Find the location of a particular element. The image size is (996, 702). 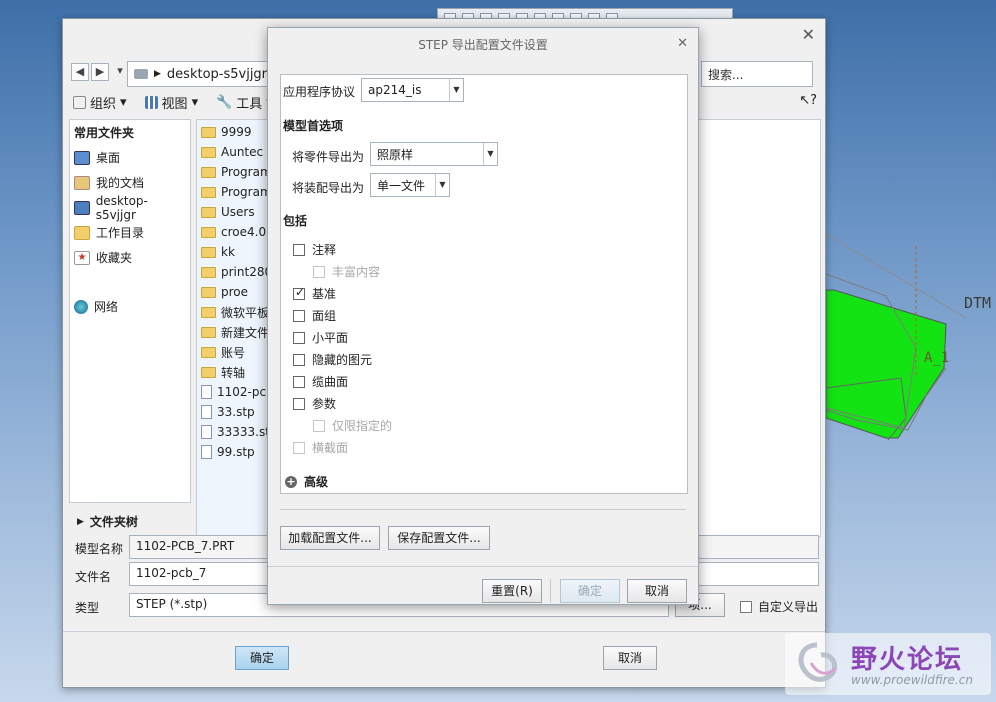

list-item: 33333.st is located at coordinates (236, 432).